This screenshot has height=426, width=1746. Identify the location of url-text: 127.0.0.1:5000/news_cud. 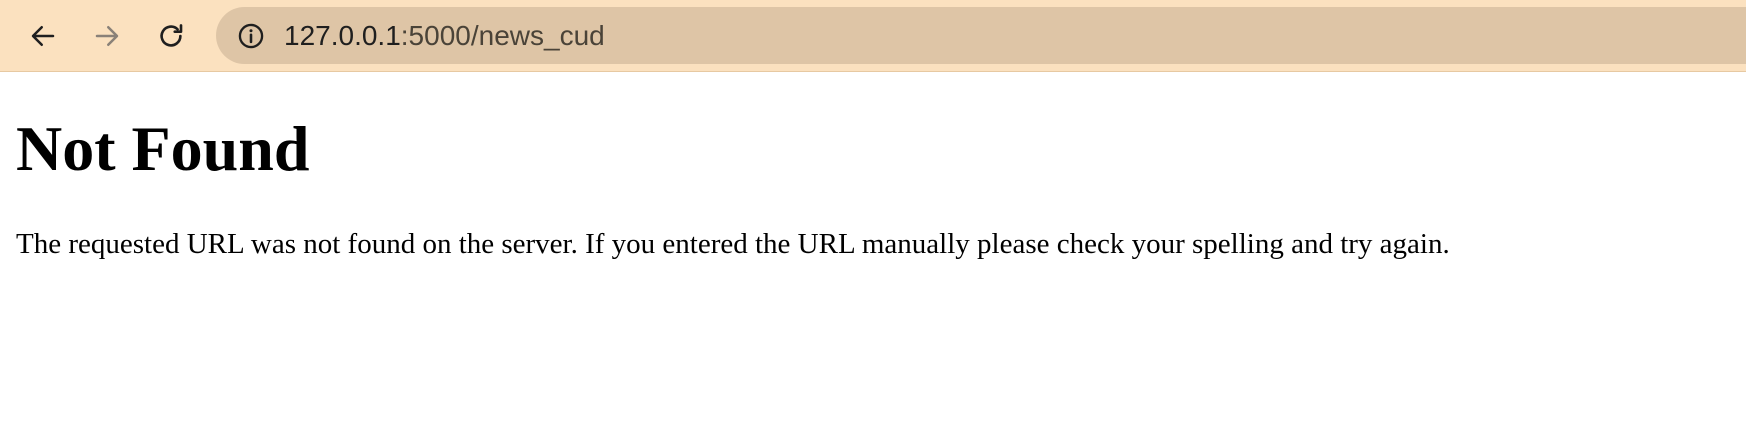
(444, 35).